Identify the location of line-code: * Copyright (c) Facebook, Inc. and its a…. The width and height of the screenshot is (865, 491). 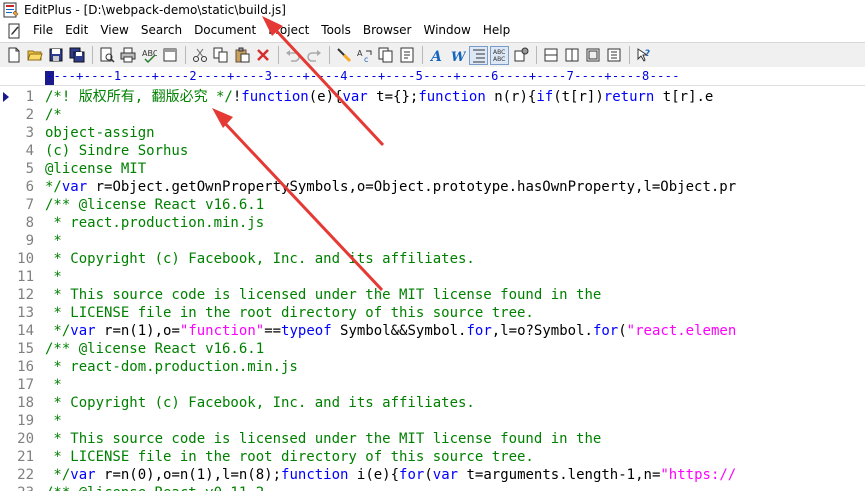
(259, 259).